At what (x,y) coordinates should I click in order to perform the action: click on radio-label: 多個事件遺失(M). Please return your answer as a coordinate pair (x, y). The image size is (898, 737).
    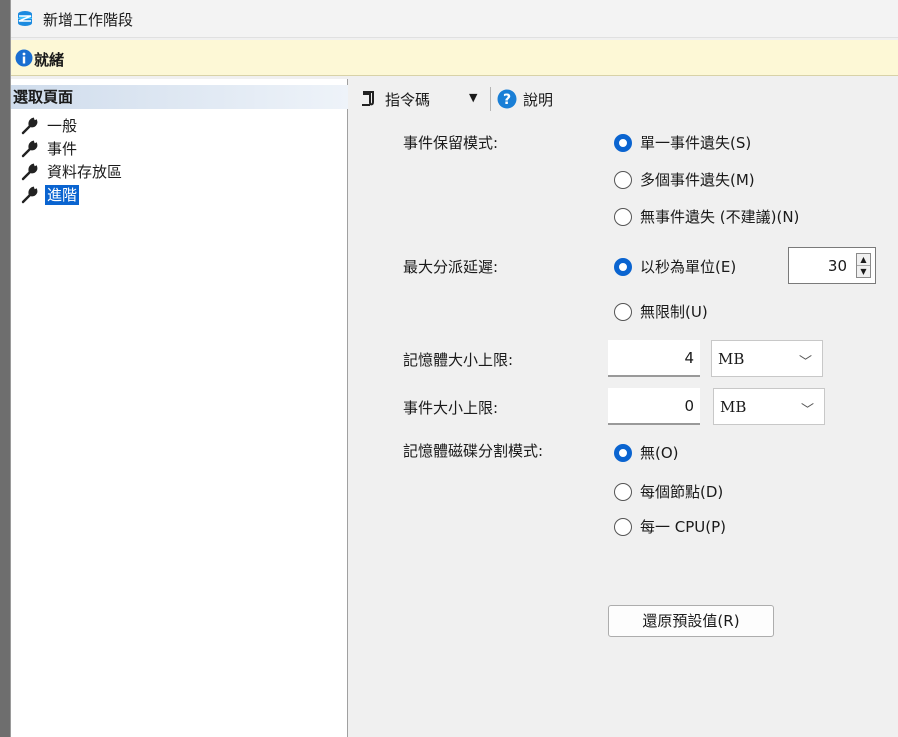
    Looking at the image, I should click on (697, 180).